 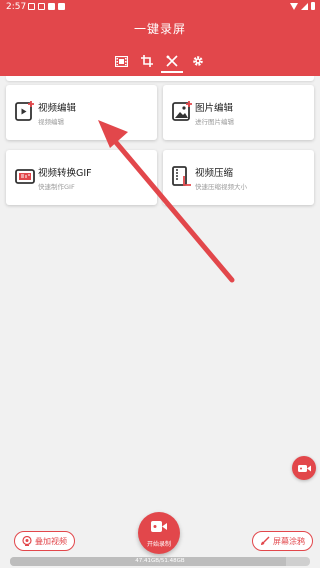 What do you see at coordinates (181, 176) in the screenshot?
I see `compress-icon` at bounding box center [181, 176].